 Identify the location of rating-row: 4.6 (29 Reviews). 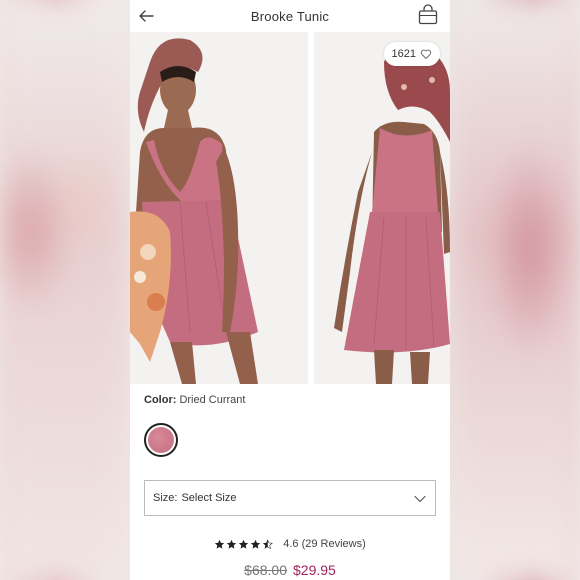
(290, 544).